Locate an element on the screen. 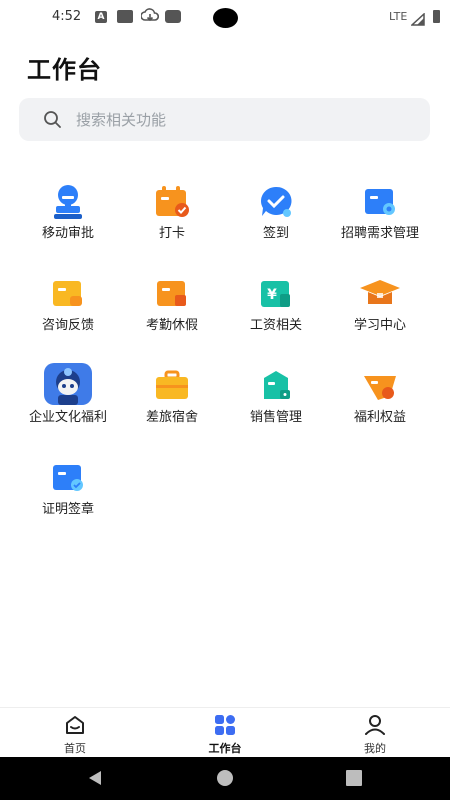 This screenshot has height=800, width=450. grid-item-mobile-approval: 移动审批 is located at coordinates (68, 212).